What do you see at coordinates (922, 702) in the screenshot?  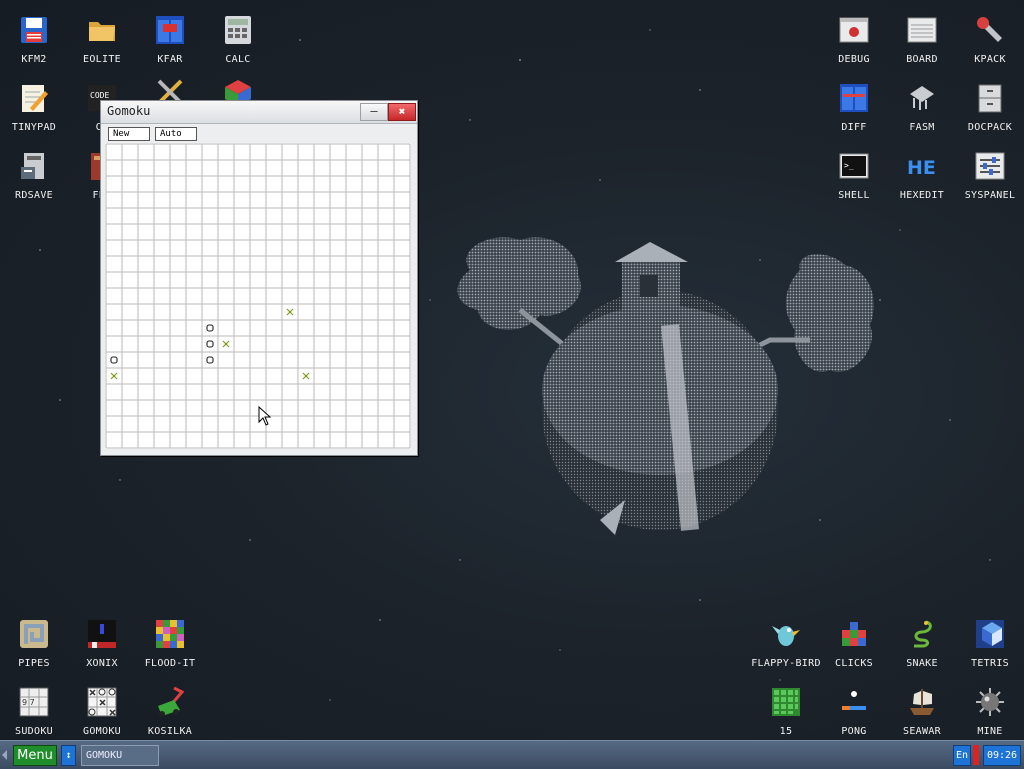 I see `ship-icon` at bounding box center [922, 702].